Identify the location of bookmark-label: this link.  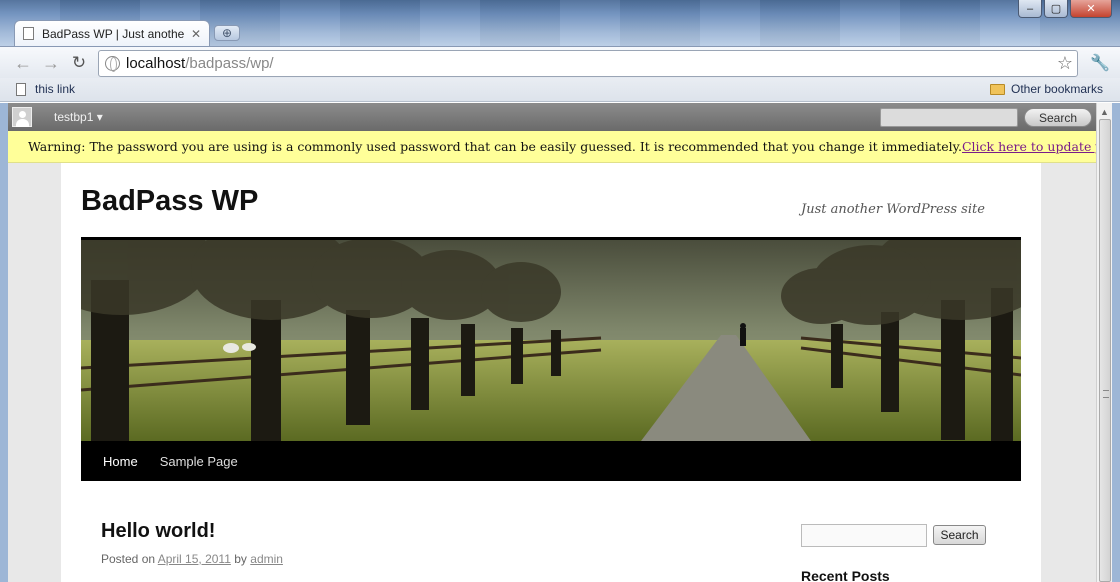
(55, 89).